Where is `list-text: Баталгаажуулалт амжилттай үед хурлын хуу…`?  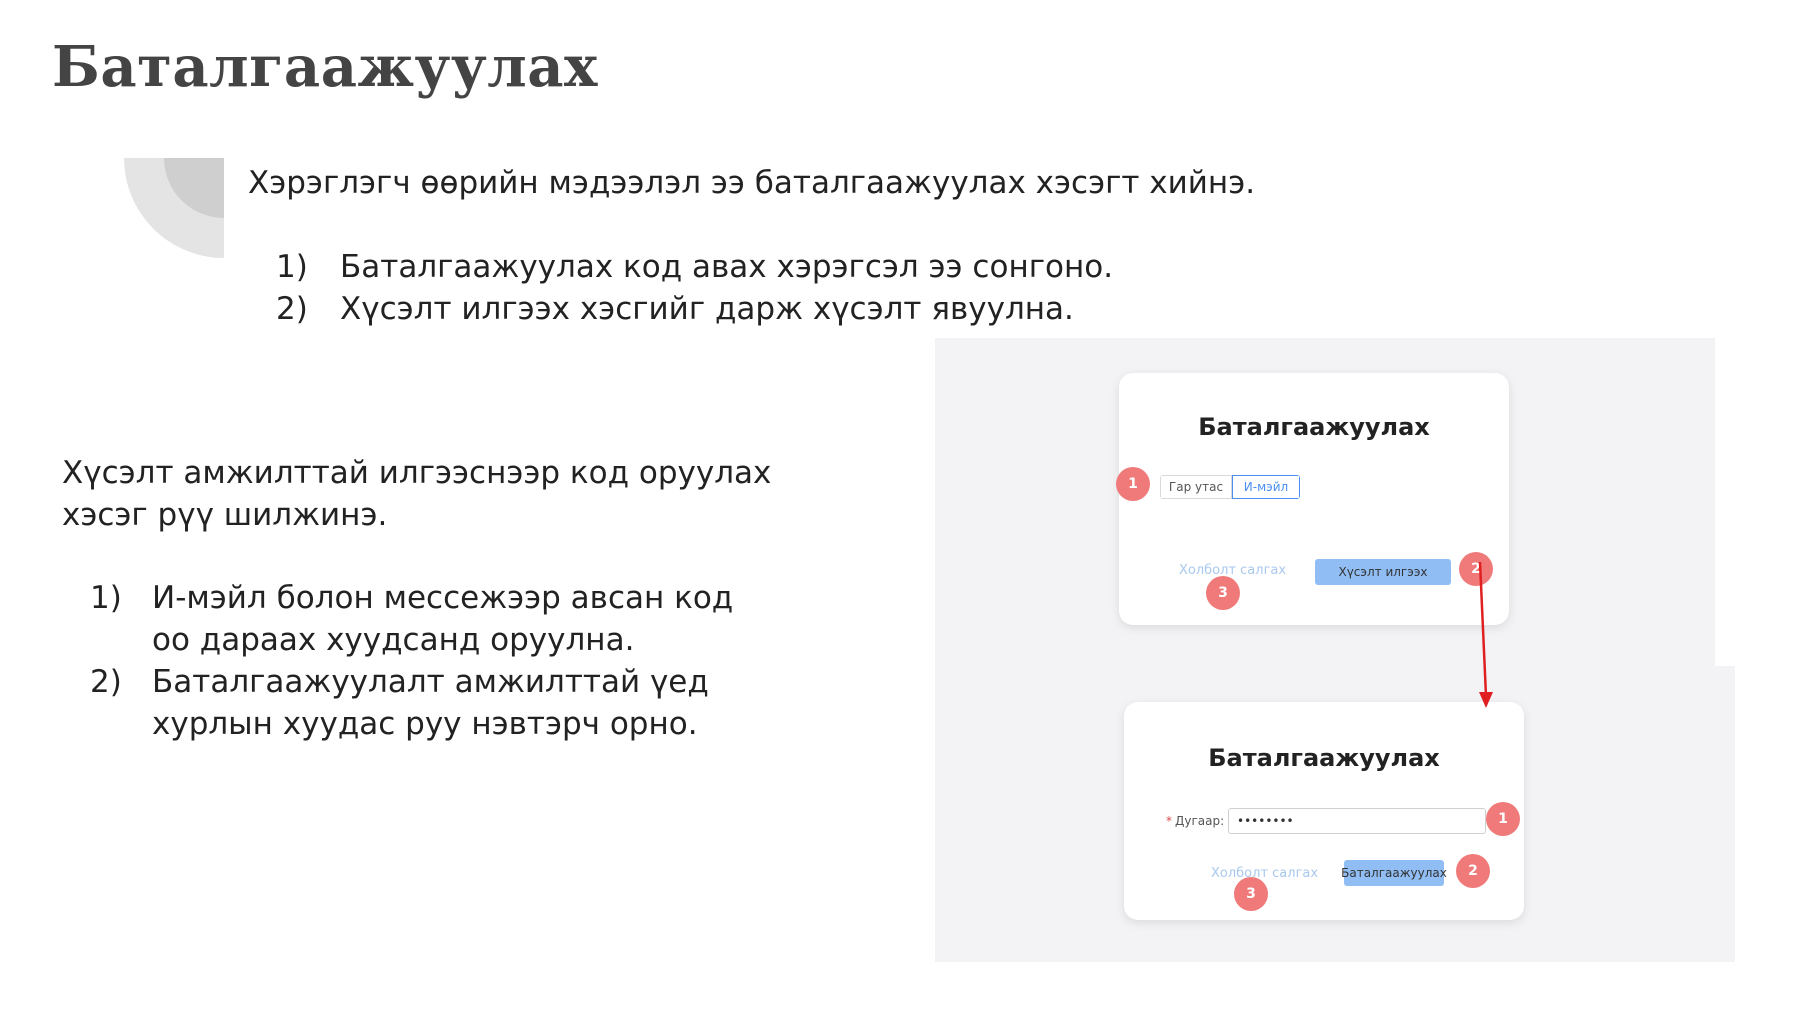
list-text: Баталгаажуулалт амжилттай үед хурлын хуу… is located at coordinates (430, 703).